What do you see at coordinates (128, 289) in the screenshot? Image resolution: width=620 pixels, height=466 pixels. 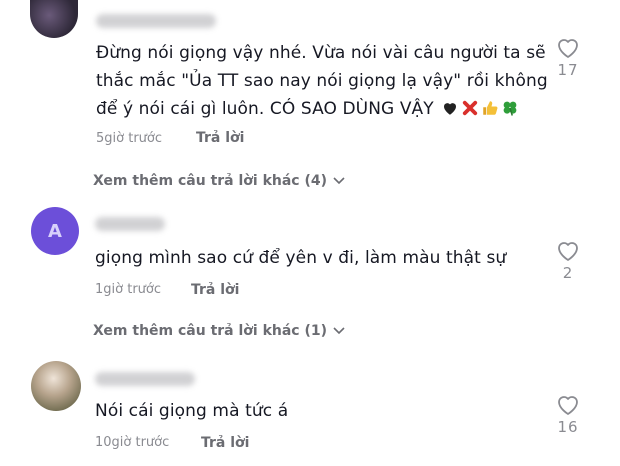 I see `comment-2-time: 1giờ trước` at bounding box center [128, 289].